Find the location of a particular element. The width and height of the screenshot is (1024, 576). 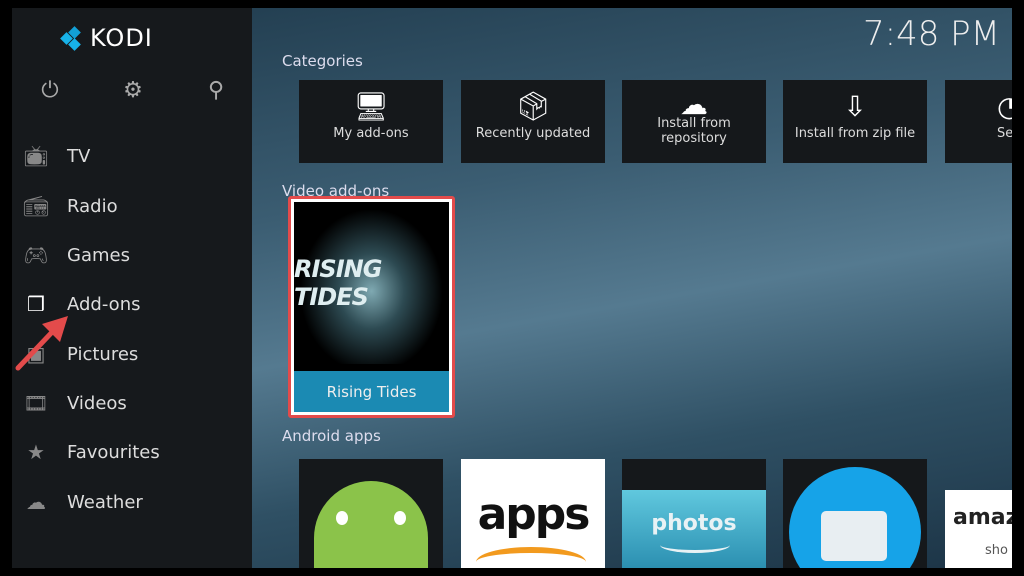

app-label: apps is located at coordinates (534, 514).